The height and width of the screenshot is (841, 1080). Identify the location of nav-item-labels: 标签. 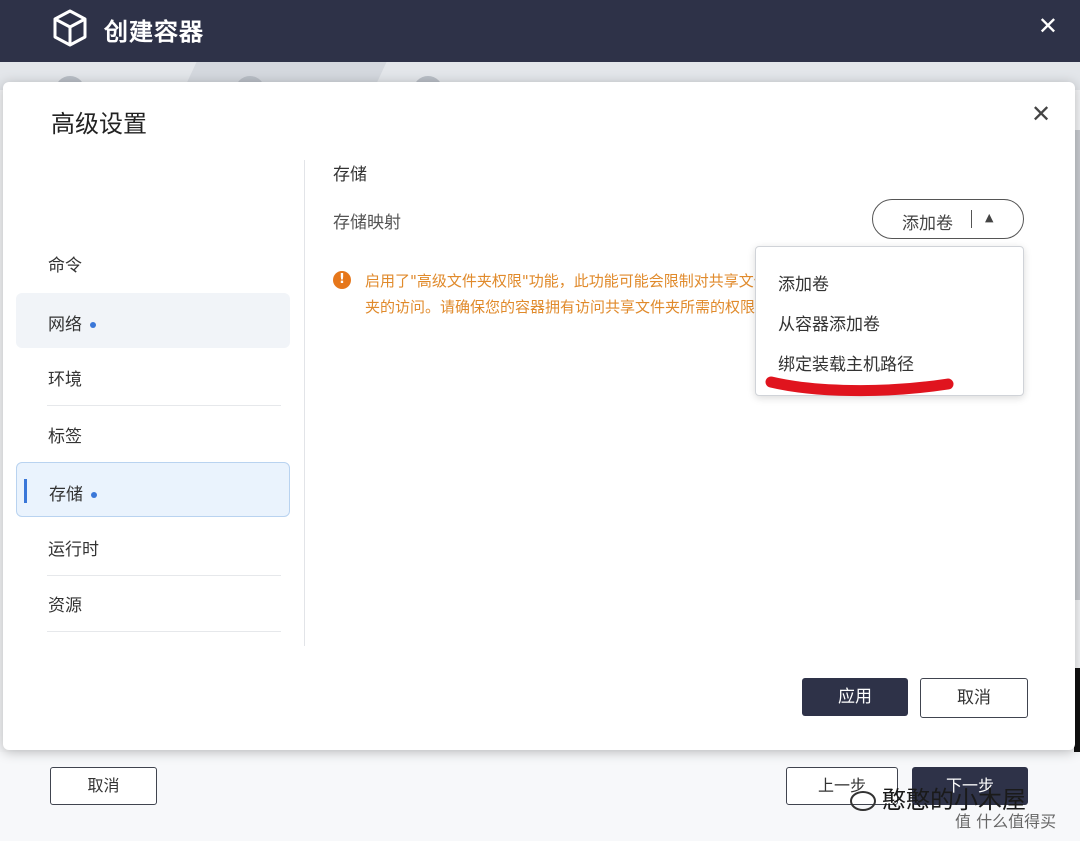
(153, 432).